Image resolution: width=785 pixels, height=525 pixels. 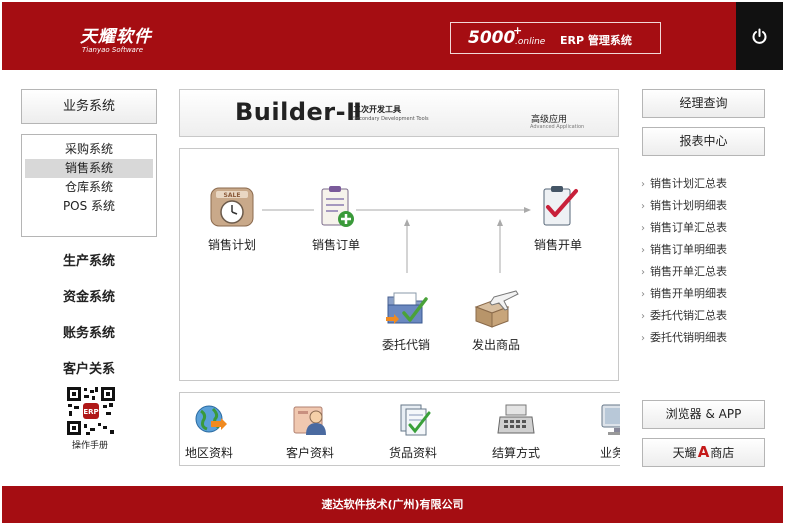 What do you see at coordinates (405, 345) in the screenshot?
I see `flow-label-consignment: 委托代销` at bounding box center [405, 345].